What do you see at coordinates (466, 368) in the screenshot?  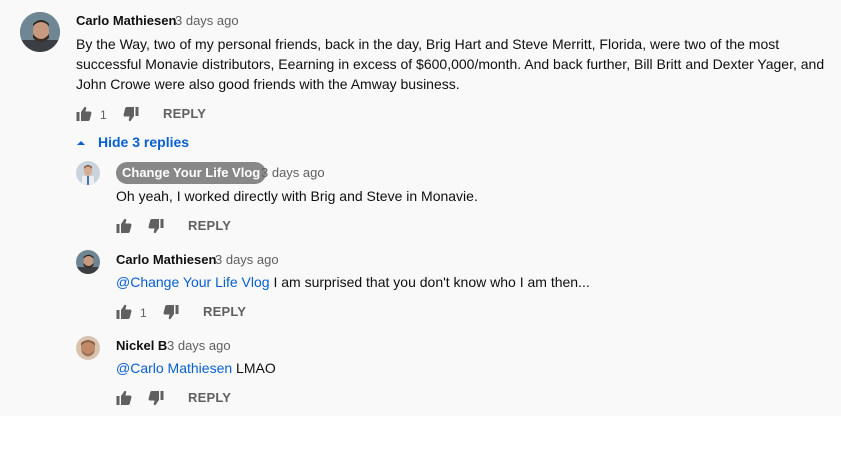 I see `comment-text: @Carlo Mathiesen LMAO` at bounding box center [466, 368].